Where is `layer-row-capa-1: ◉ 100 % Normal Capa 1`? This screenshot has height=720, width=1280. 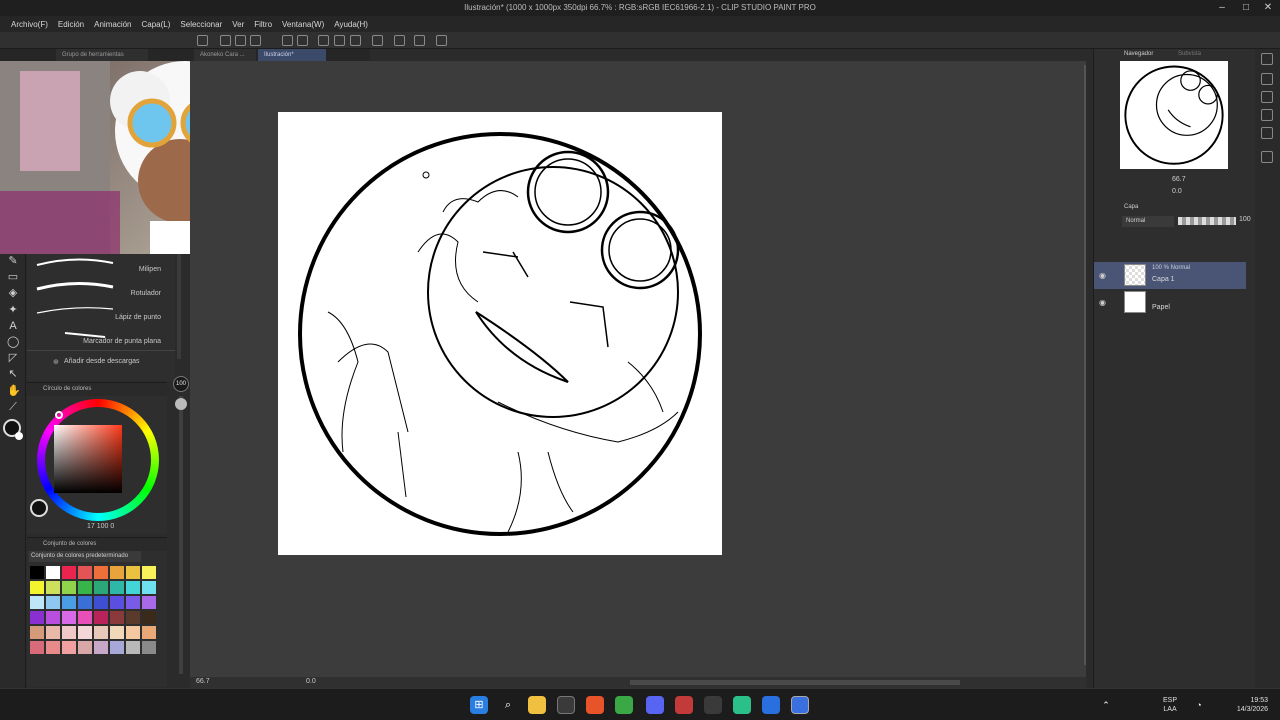
layer-row-capa-1: ◉ 100 % Normal Capa 1 is located at coordinates (1170, 275).